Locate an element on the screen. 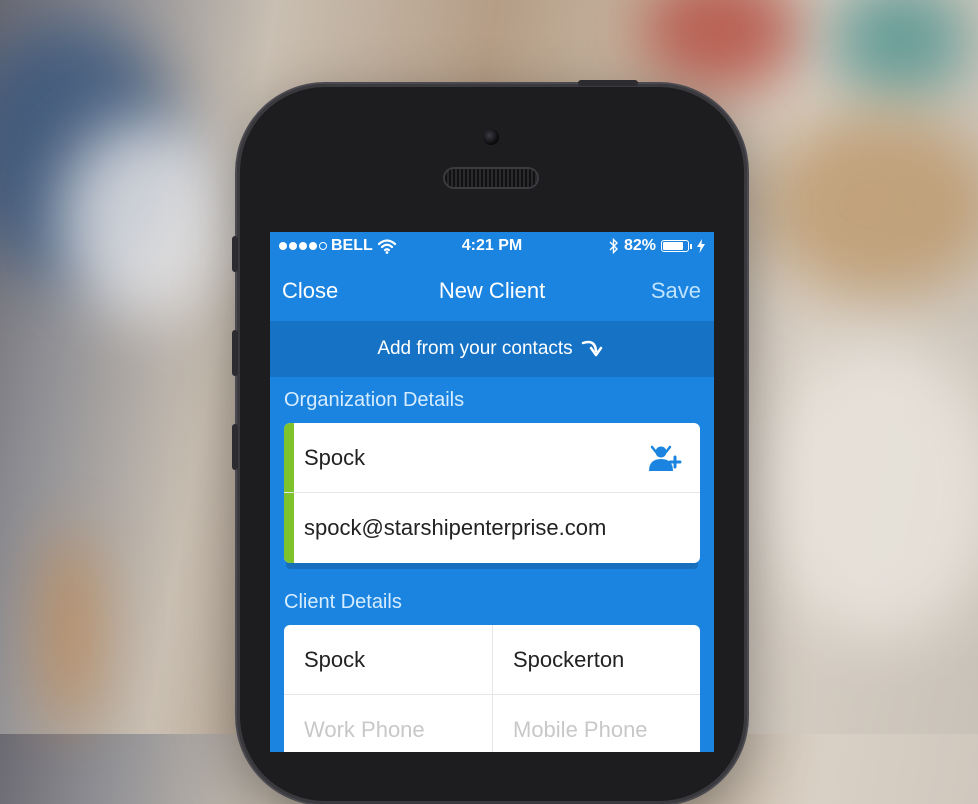  battery-percent: 82% is located at coordinates (639, 245).